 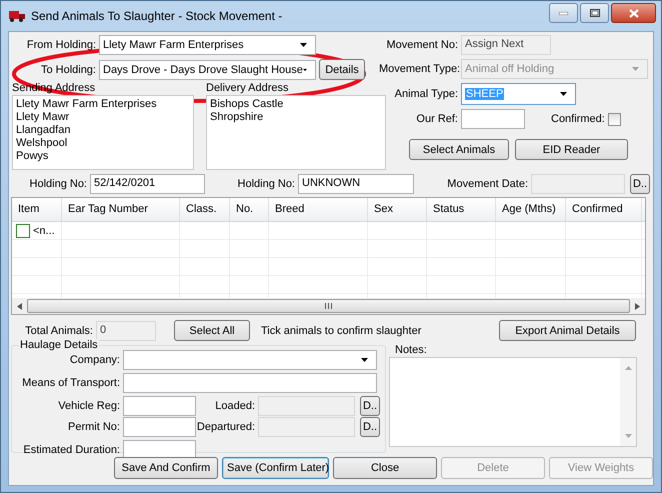 What do you see at coordinates (33, 156) in the screenshot?
I see `address-line: Powys` at bounding box center [33, 156].